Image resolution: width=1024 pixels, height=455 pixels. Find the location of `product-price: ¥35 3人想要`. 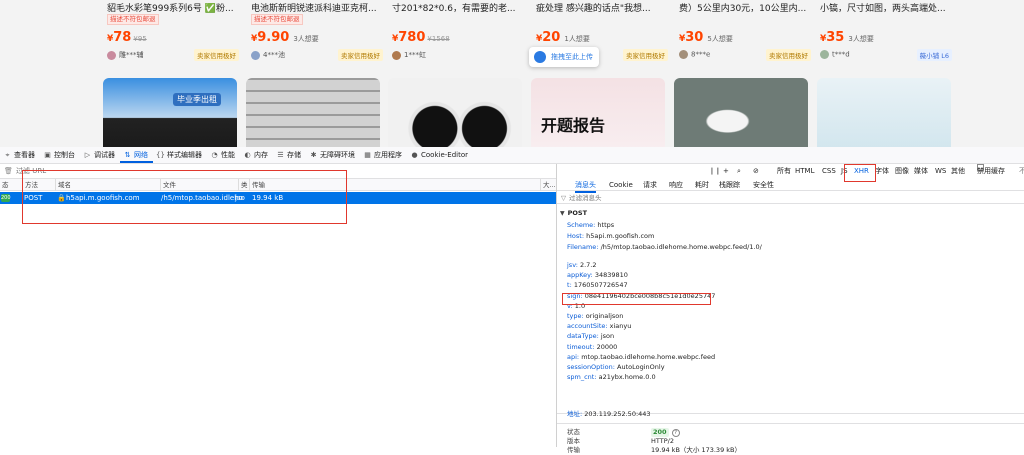

product-price: ¥35 3人想要 is located at coordinates (847, 37).